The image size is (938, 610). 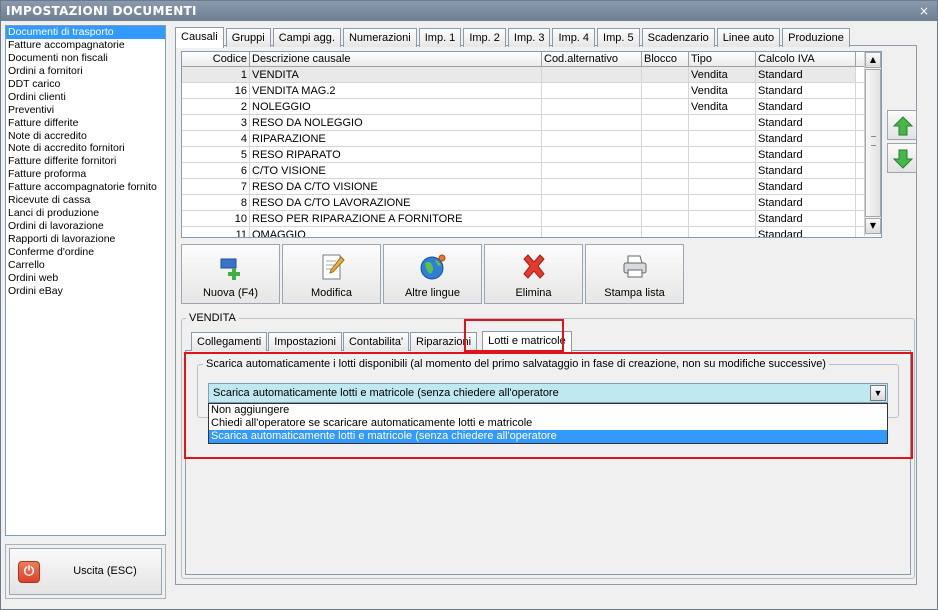 What do you see at coordinates (722, 90) in the screenshot?
I see `table-cell: Vendita` at bounding box center [722, 90].